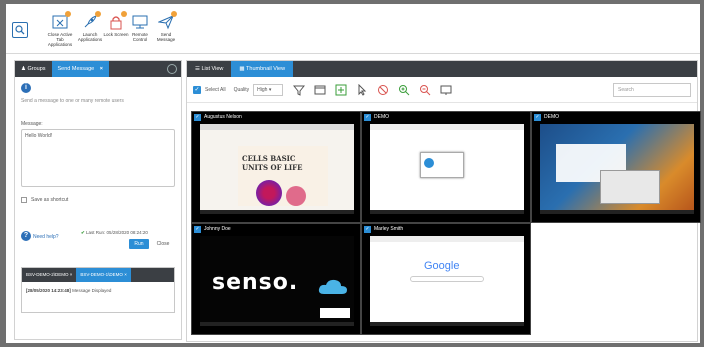  I want to click on save-shortcut-label: Save as shortcut, so click(50, 200).